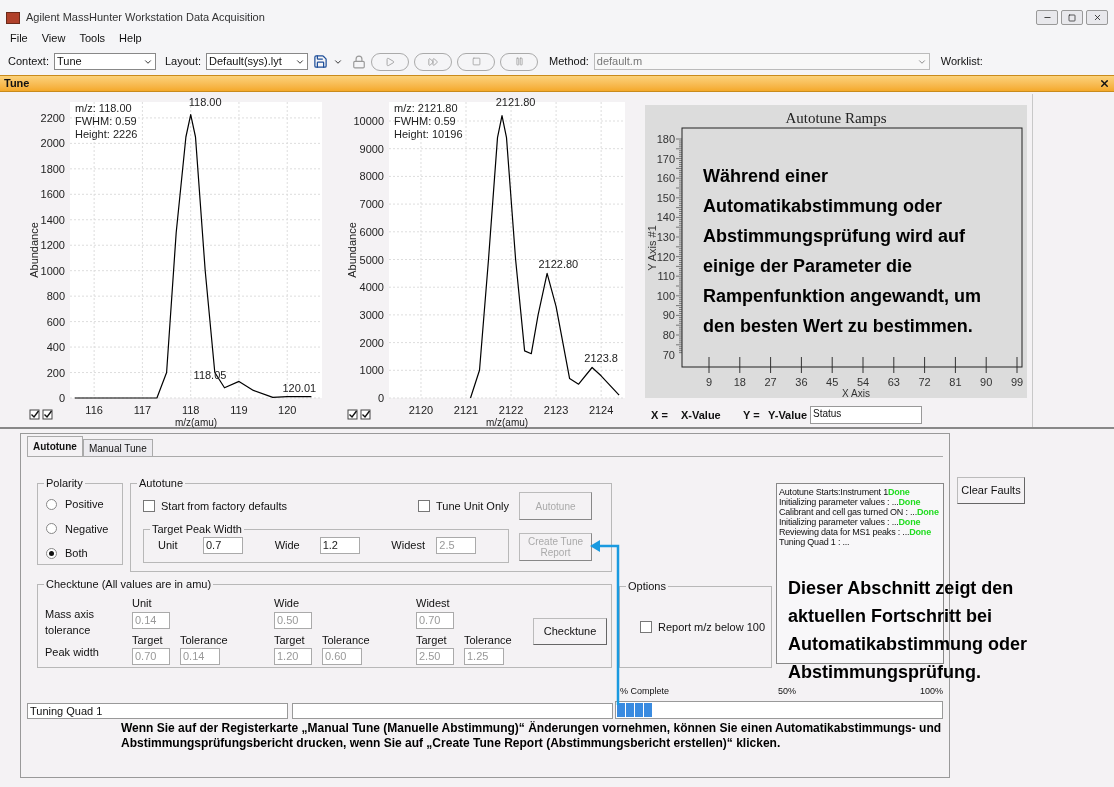 This screenshot has width=1114, height=787. What do you see at coordinates (13, 17) in the screenshot?
I see `app-icon` at bounding box center [13, 17].